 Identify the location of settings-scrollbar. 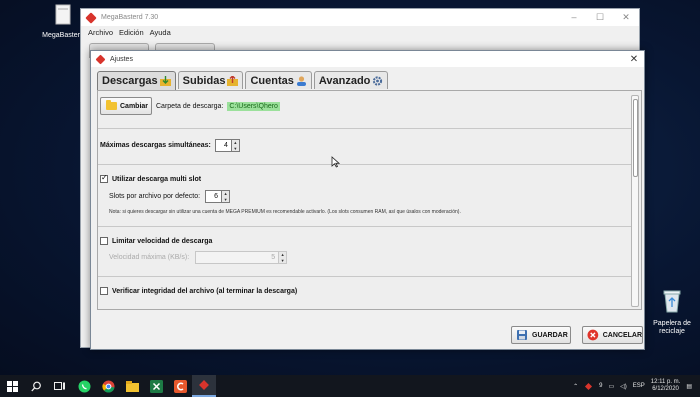
(635, 201).